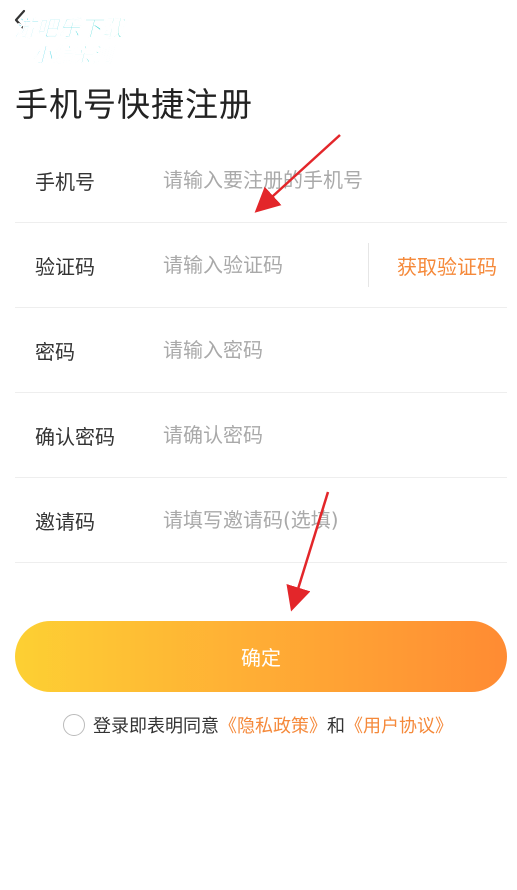 The height and width of the screenshot is (890, 517). I want to click on password-input, so click(335, 350).